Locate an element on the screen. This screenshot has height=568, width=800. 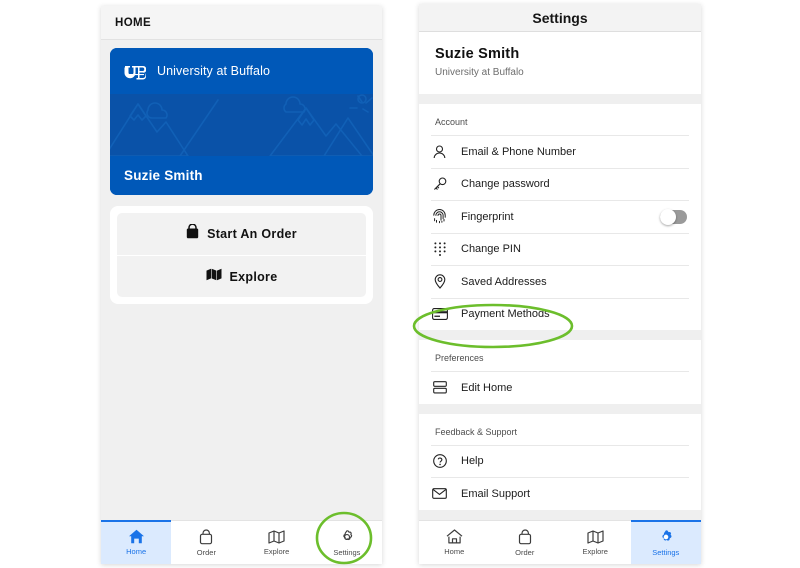
settings-row-label: Email Support is located at coordinates (496, 493).